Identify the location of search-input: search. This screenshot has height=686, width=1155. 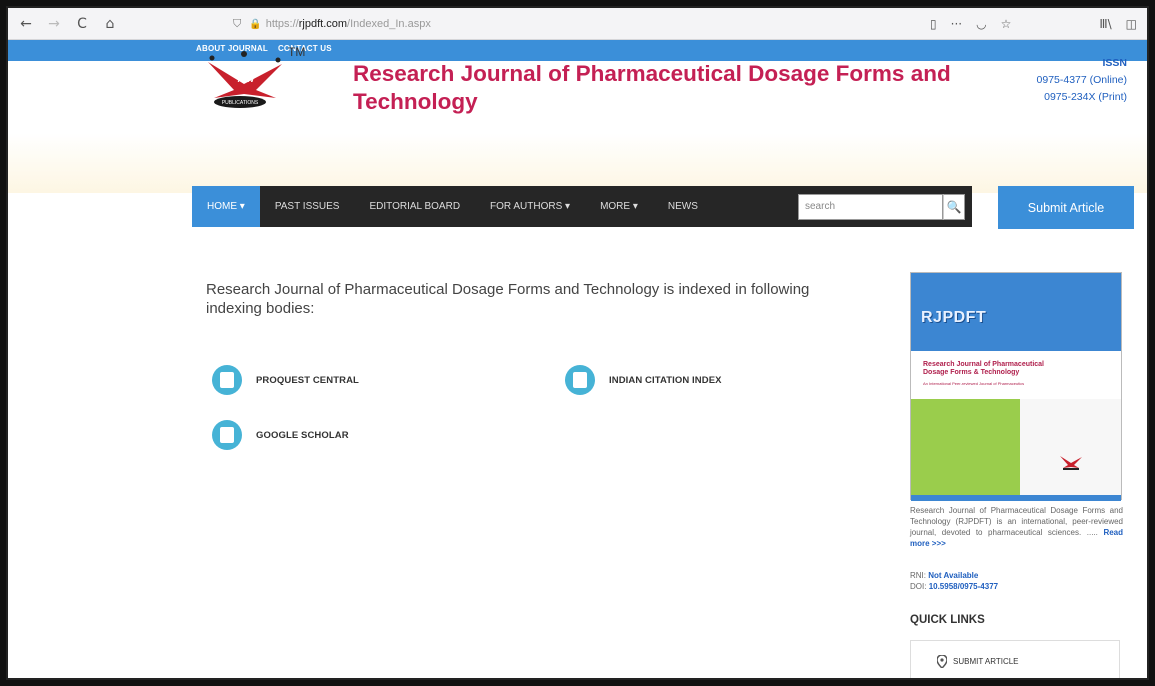
(870, 207).